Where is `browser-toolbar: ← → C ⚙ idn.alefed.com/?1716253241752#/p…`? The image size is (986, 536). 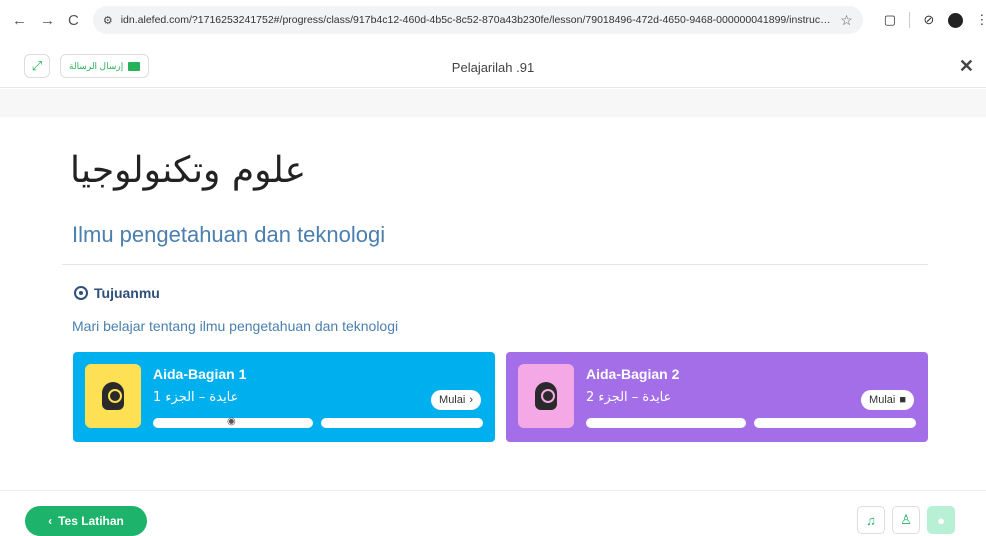
browser-toolbar: ← → C ⚙ idn.alefed.com/?1716253241752#/p… is located at coordinates (493, 20).